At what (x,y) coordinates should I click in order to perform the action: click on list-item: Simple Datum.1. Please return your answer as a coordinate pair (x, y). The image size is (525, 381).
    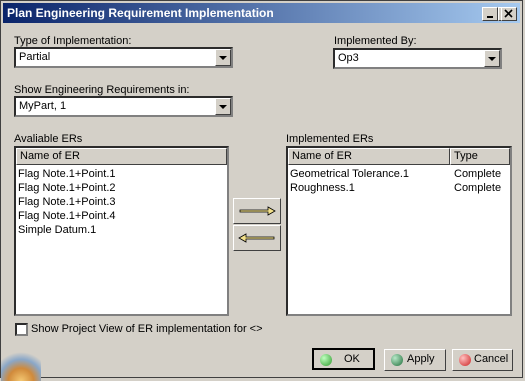
    Looking at the image, I should click on (57, 230).